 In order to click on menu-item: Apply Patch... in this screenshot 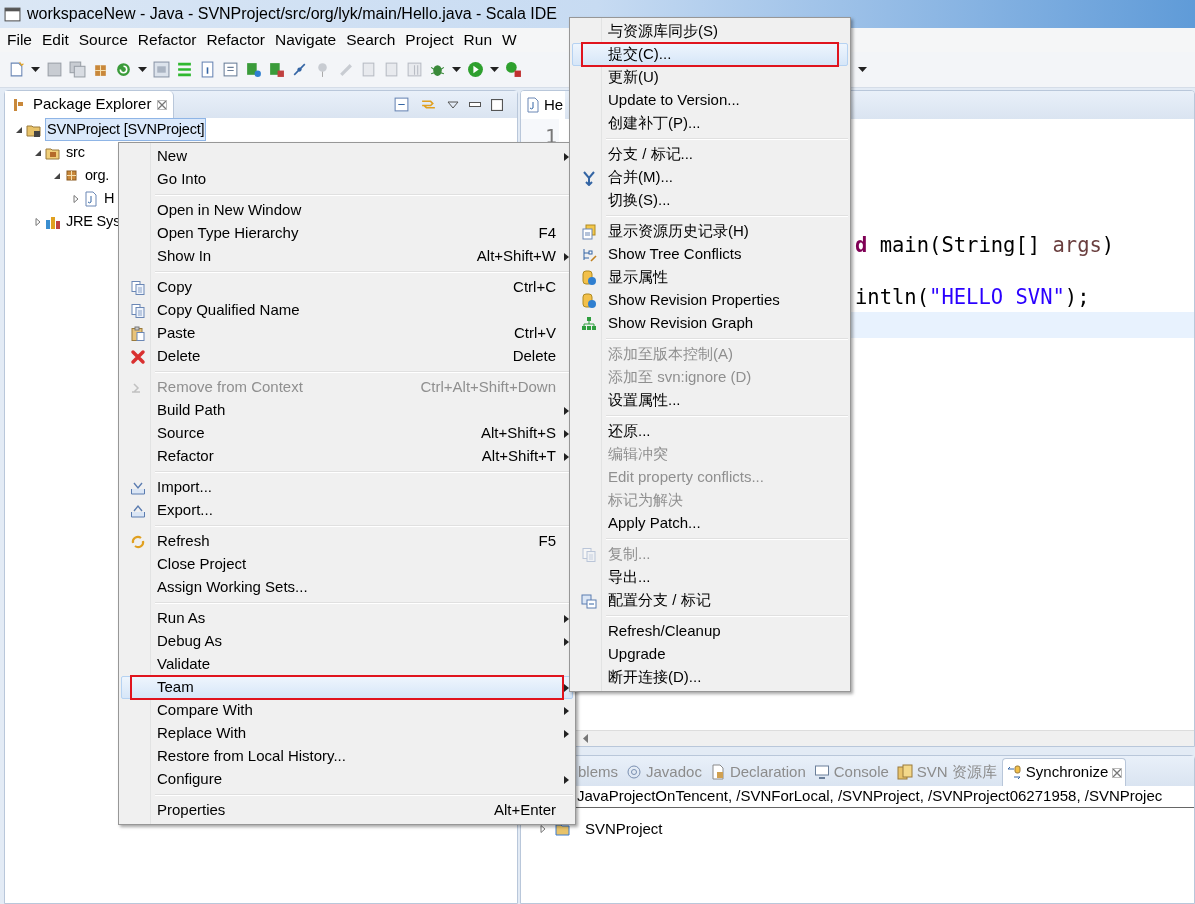, I will do `click(710, 523)`.